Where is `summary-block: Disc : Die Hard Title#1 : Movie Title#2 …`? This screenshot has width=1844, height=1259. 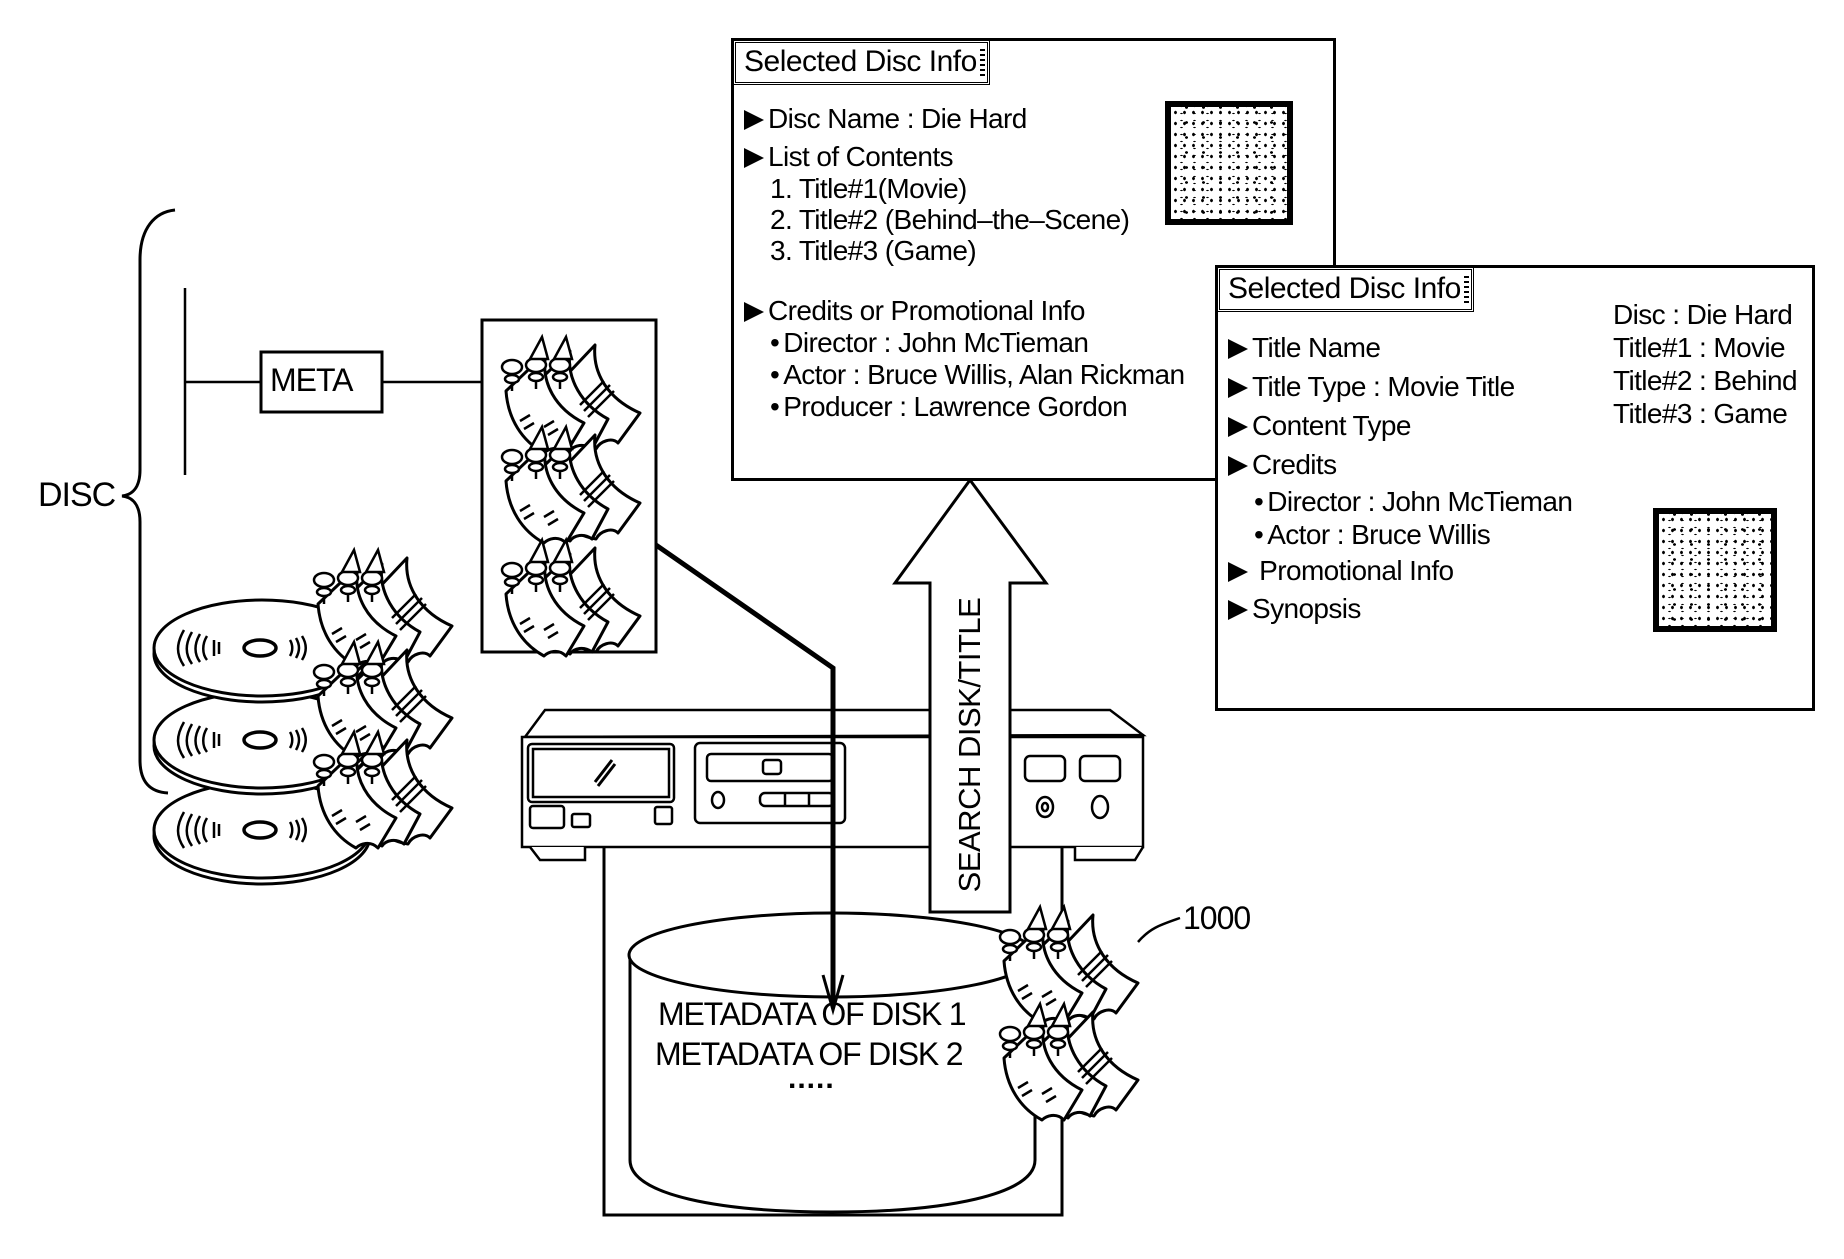 summary-block: Disc : Die Hard Title#1 : Movie Title#2 … is located at coordinates (1705, 364).